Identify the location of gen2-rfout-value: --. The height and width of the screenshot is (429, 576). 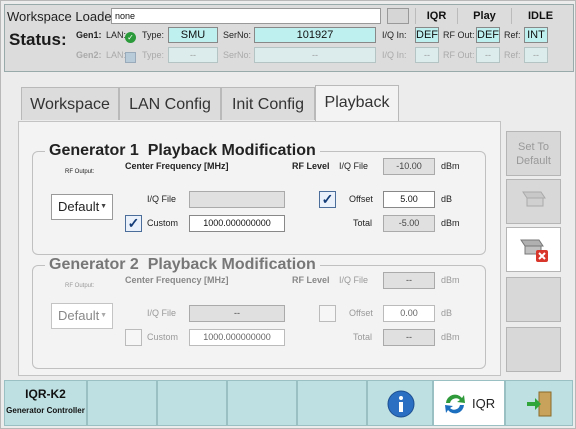
(488, 55).